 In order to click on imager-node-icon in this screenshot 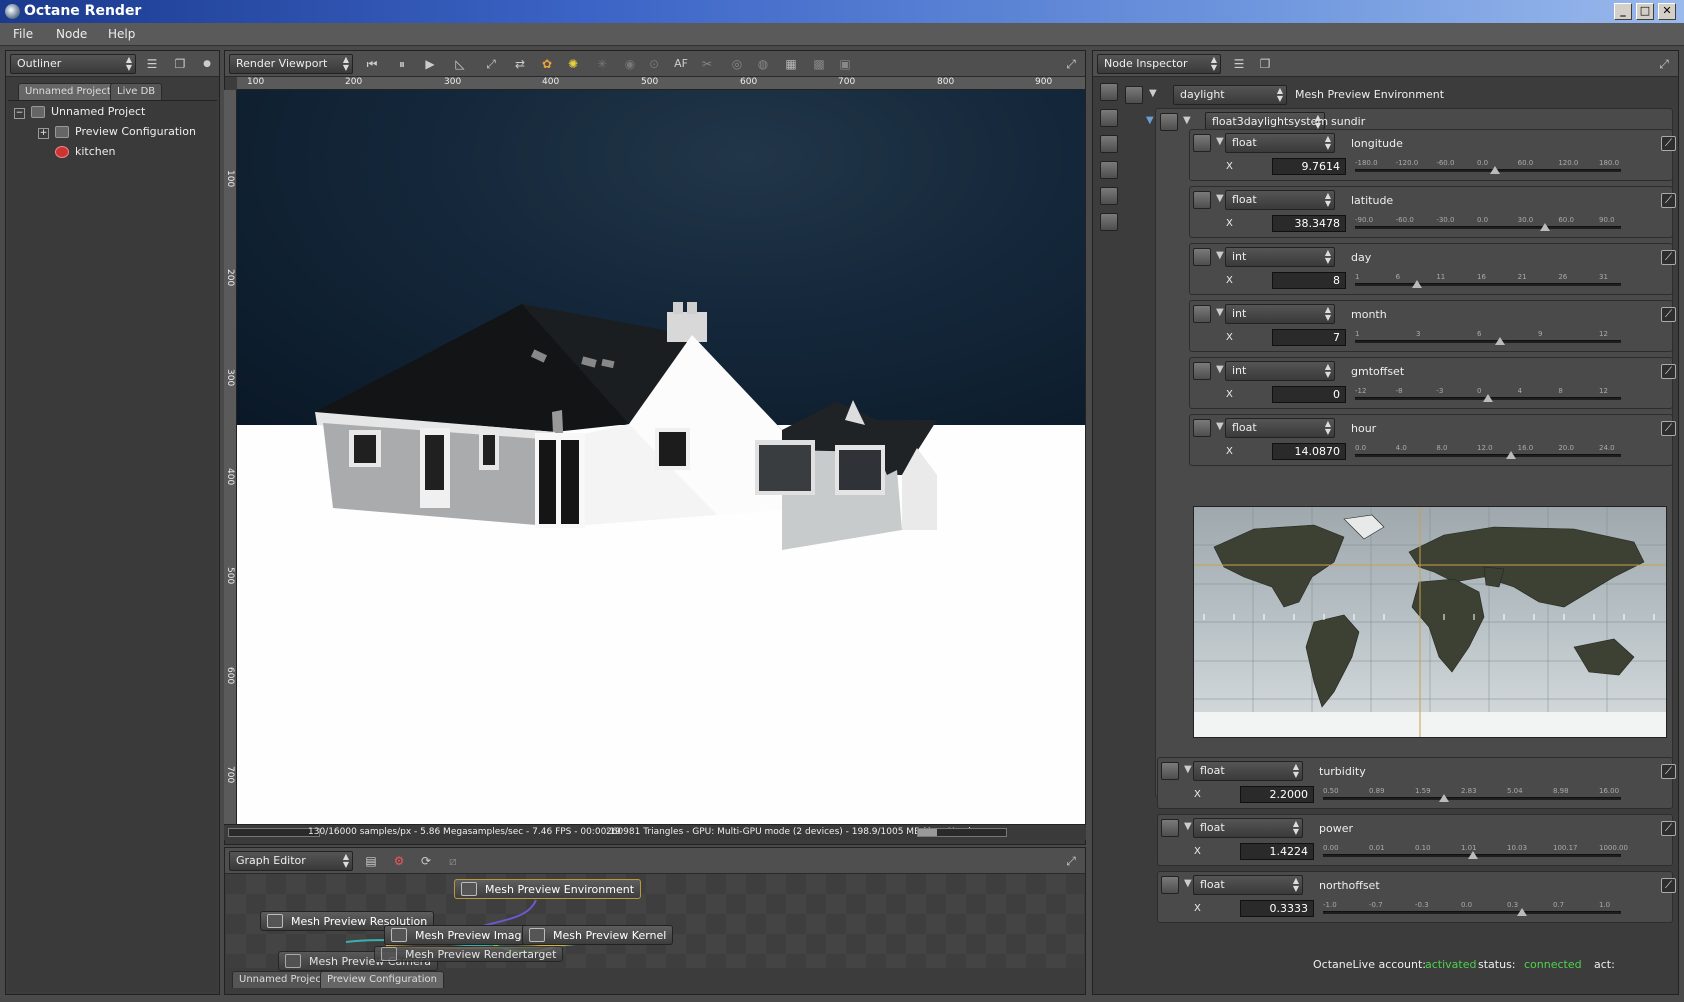, I will do `click(399, 935)`.